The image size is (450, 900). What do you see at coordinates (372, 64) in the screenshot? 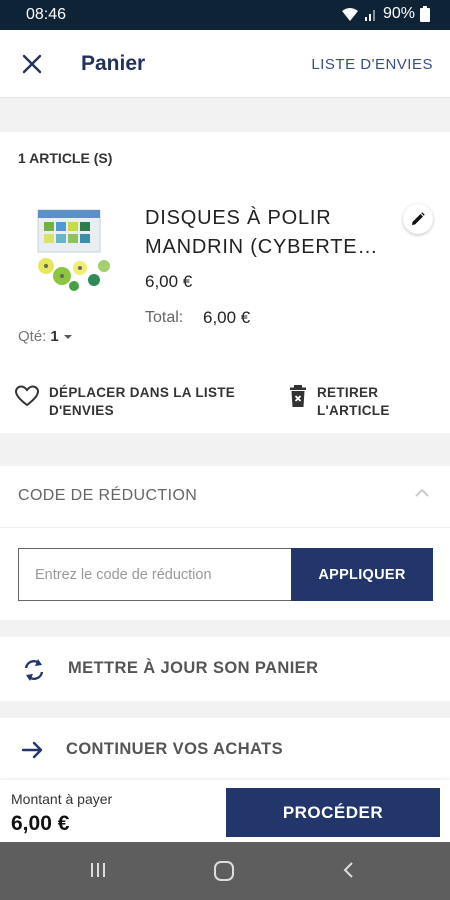
I see `wishlist-link: LISTE D'ENVIES` at bounding box center [372, 64].